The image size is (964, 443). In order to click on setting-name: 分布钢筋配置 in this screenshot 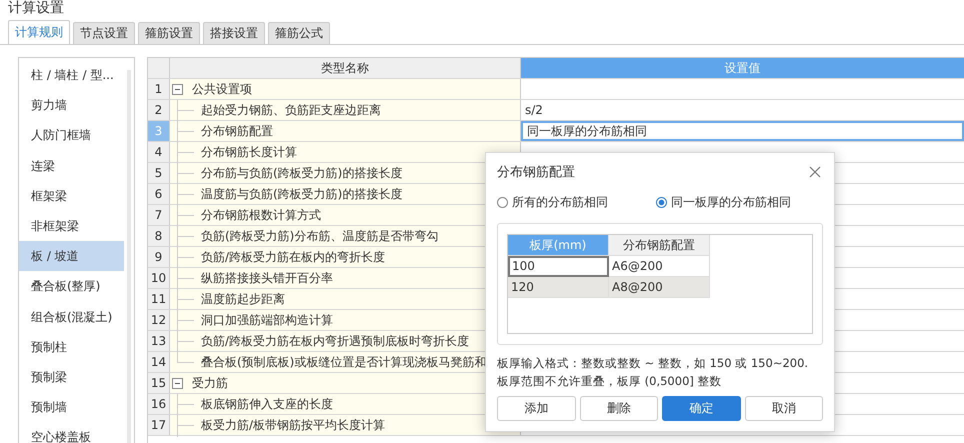, I will do `click(237, 131)`.